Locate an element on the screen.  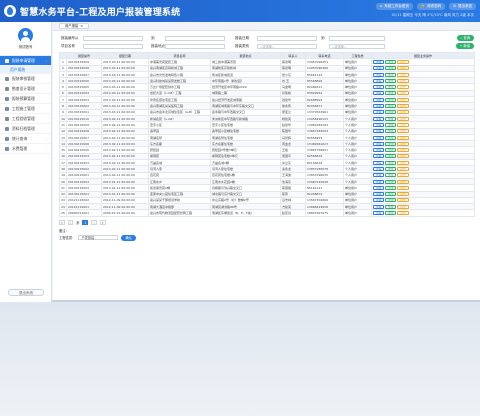
sidebar-item-apply: 报装申请管理 ▾ is located at coordinates (25, 61).